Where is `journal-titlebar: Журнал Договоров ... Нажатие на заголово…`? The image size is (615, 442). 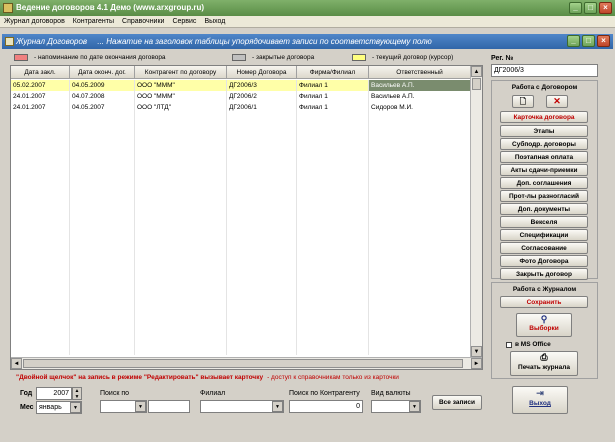
journal-titlebar: Журнал Договоров ... Нажатие на заголово… is located at coordinates (307, 41).